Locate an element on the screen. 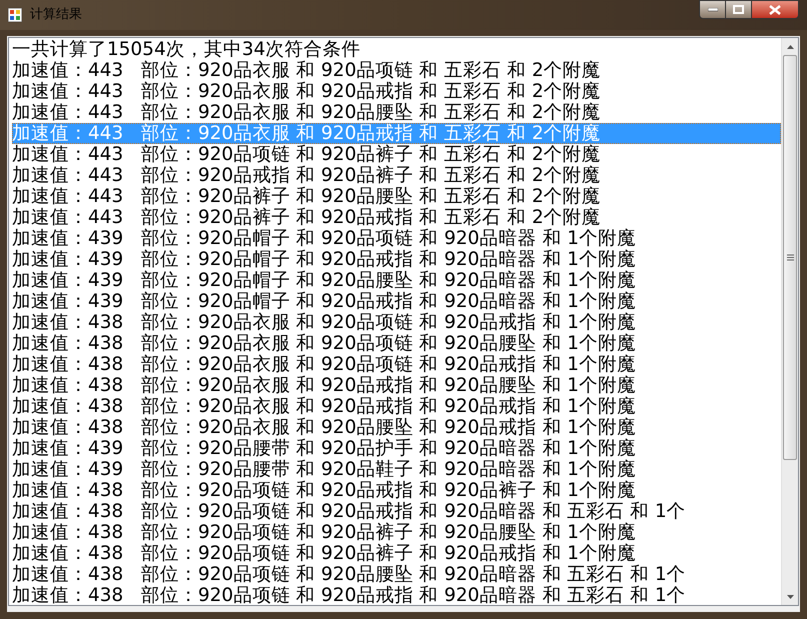 This screenshot has height=619, width=807. list-item: 加速值：439 部位：920品腰带 和 920品鞋子 和 920品暗器 和 1个附魔 is located at coordinates (396, 469).